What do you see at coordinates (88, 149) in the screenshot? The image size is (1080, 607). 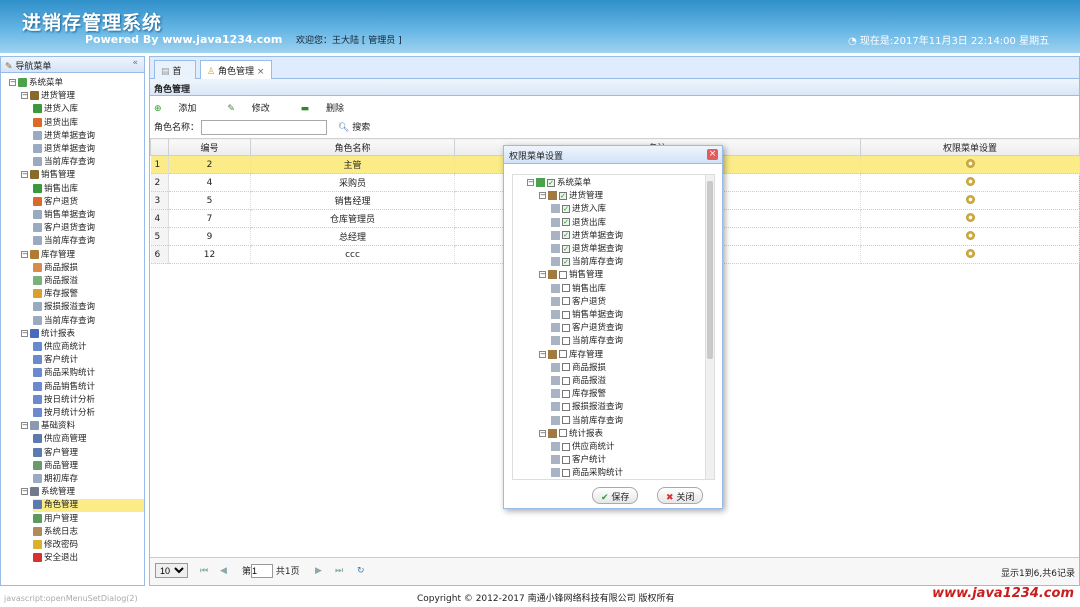 I see `sidebar-item: 退货单据查询` at bounding box center [88, 149].